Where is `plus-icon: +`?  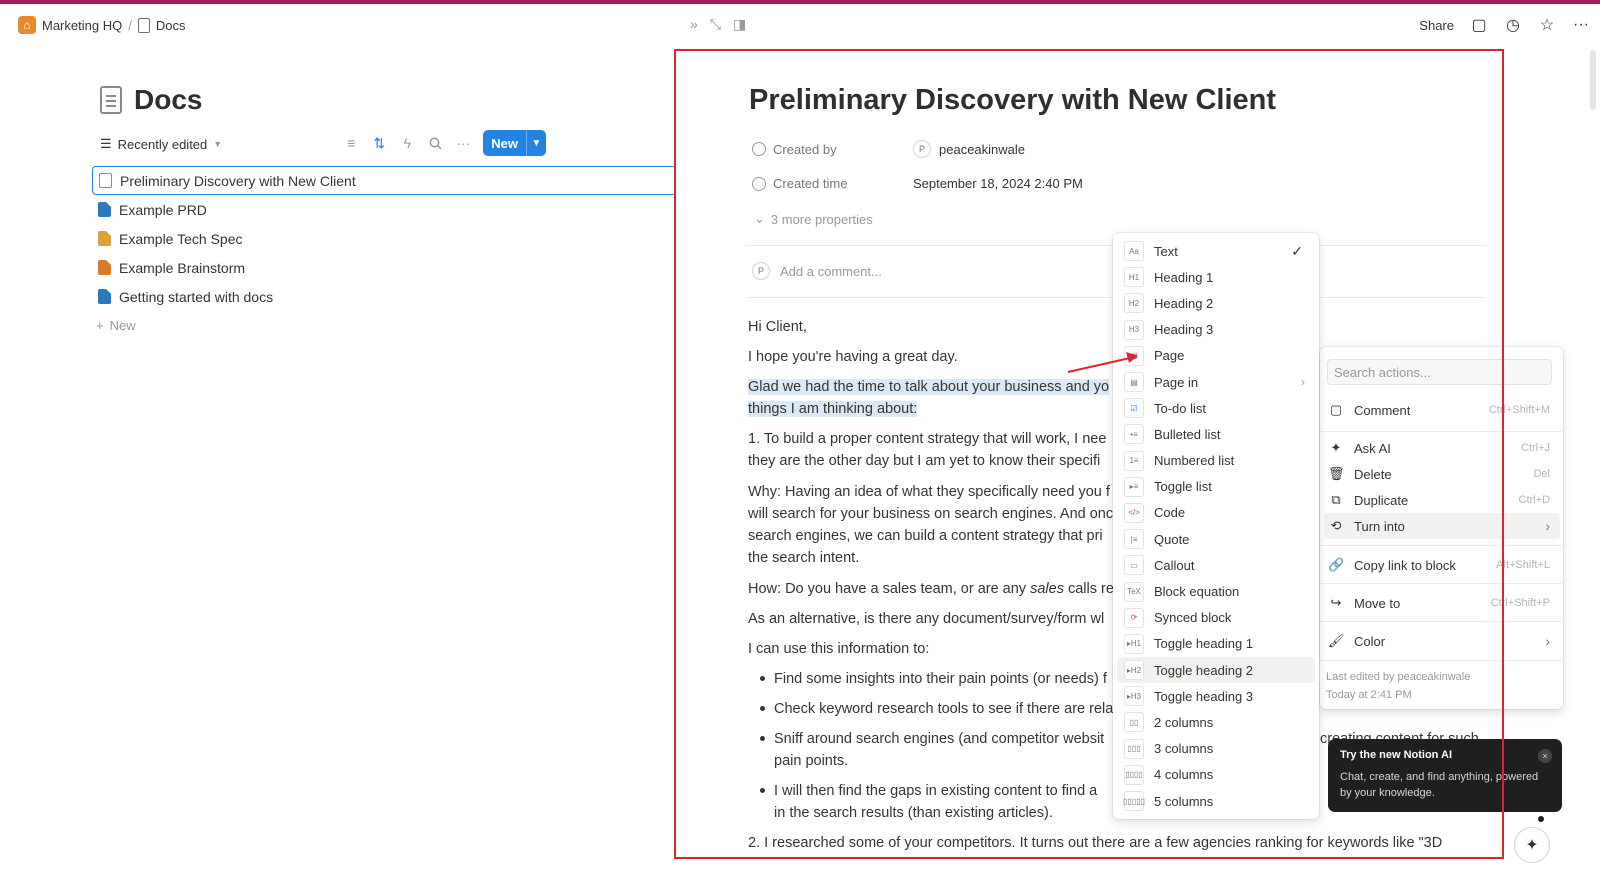
plus-icon: + is located at coordinates (100, 325).